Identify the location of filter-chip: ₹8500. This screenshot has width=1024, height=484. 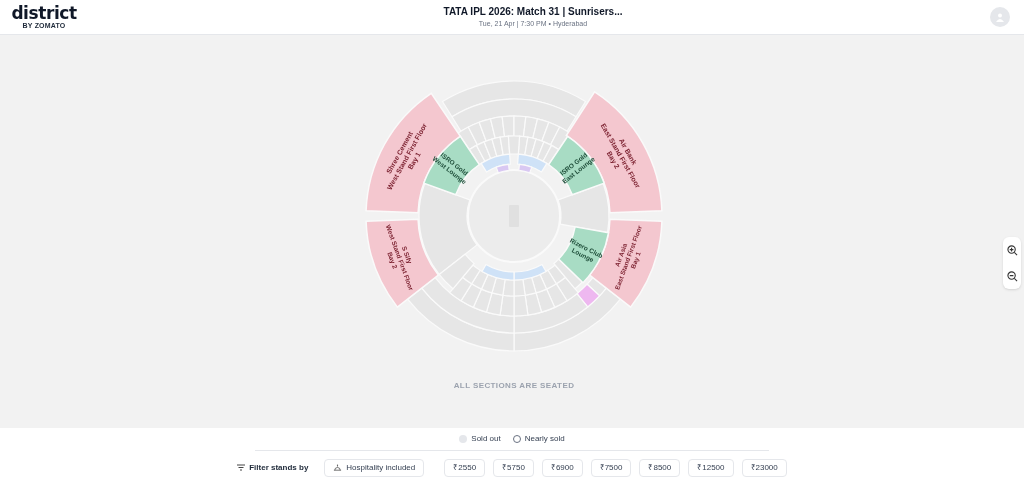
(660, 467).